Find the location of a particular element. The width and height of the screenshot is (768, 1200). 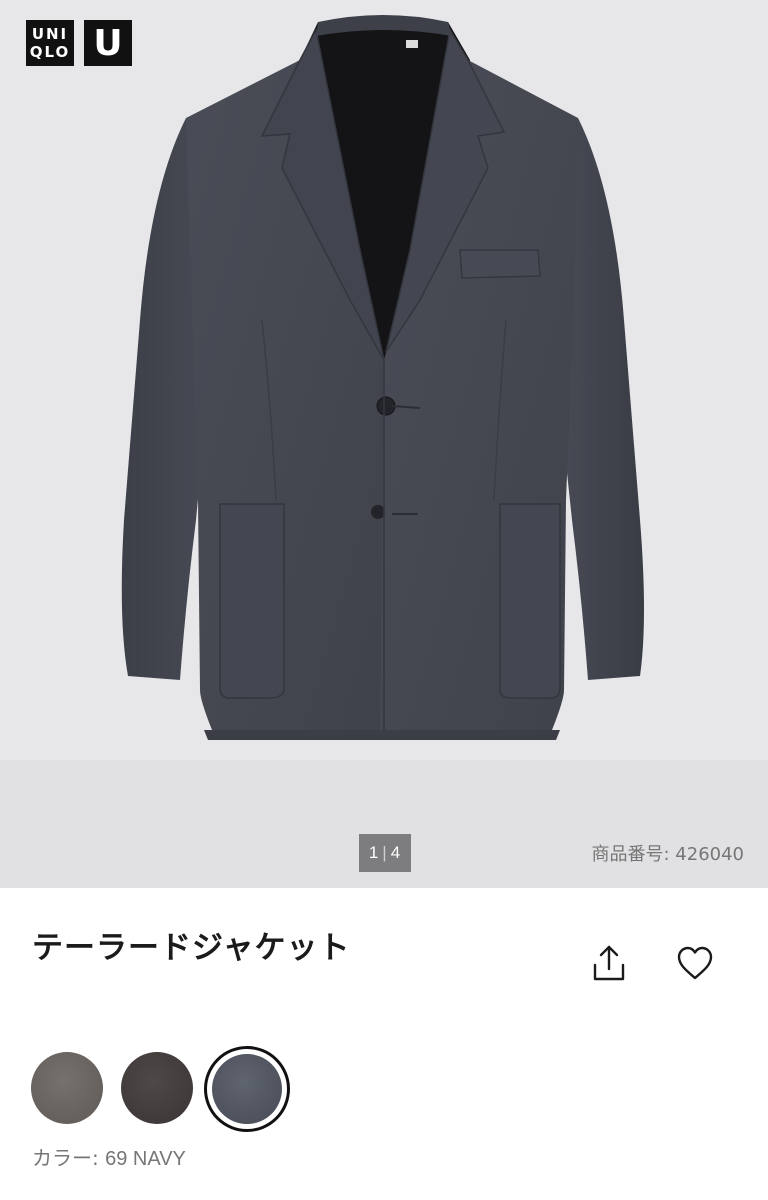

color-swatch-dark-brown is located at coordinates (157, 1088).